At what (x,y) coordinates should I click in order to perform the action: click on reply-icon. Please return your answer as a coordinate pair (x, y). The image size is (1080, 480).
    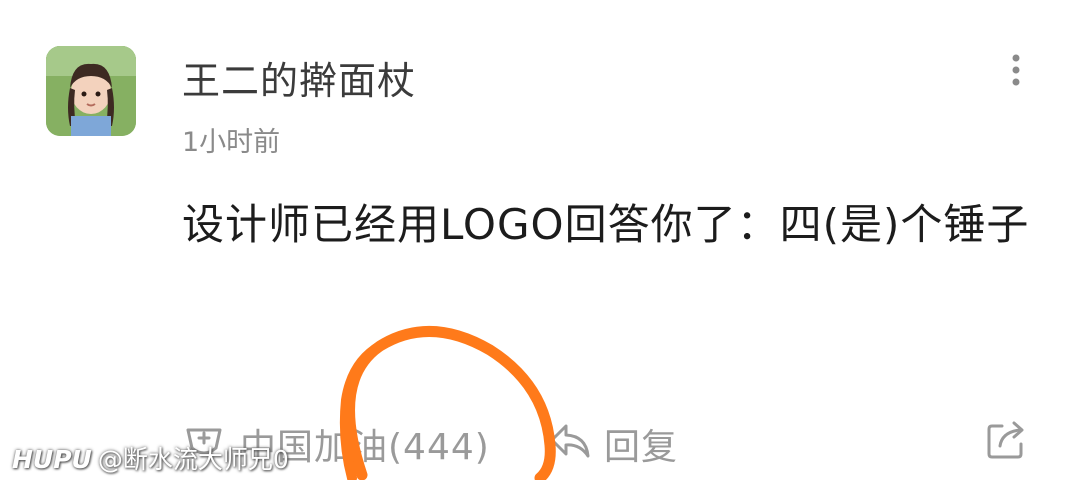
    Looking at the image, I should click on (570, 440).